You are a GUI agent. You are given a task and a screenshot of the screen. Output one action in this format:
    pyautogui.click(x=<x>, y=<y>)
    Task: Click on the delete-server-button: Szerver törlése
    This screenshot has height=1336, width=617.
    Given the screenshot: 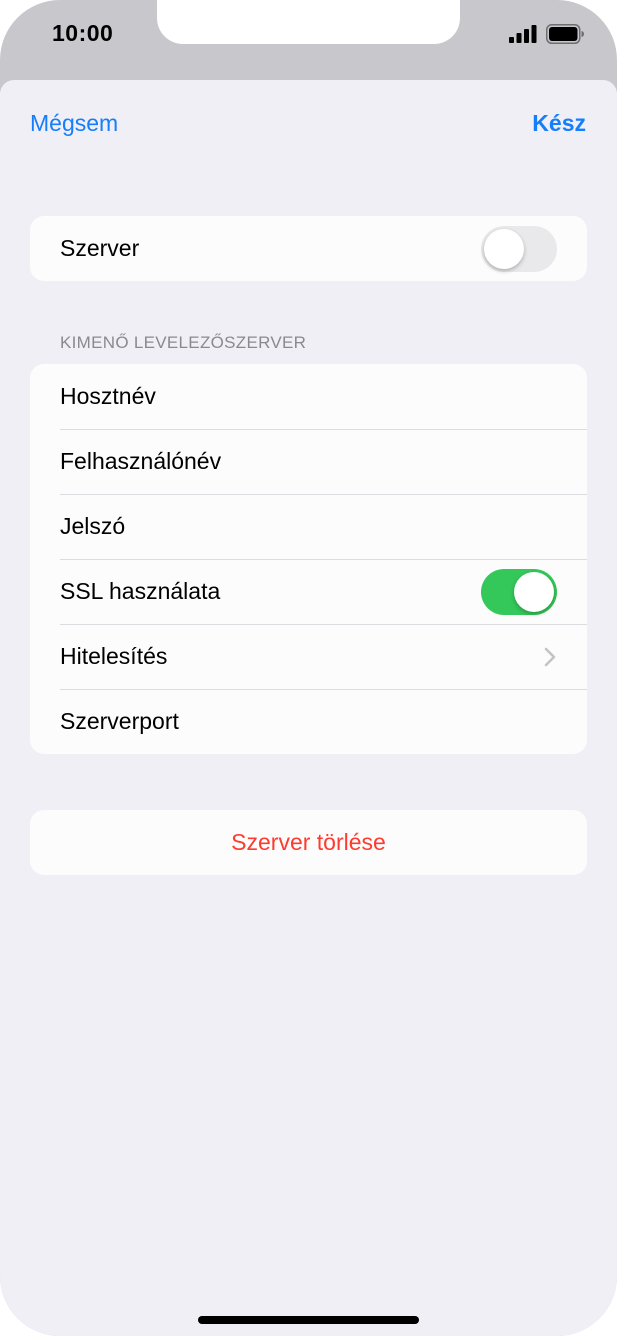 What is the action you would take?
    pyautogui.click(x=308, y=842)
    